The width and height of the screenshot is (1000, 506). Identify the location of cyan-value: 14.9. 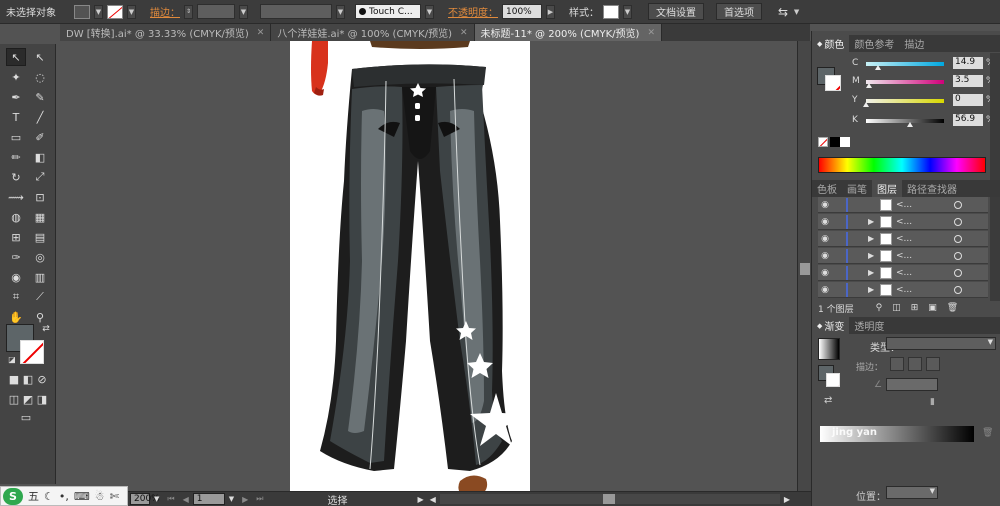
(968, 63).